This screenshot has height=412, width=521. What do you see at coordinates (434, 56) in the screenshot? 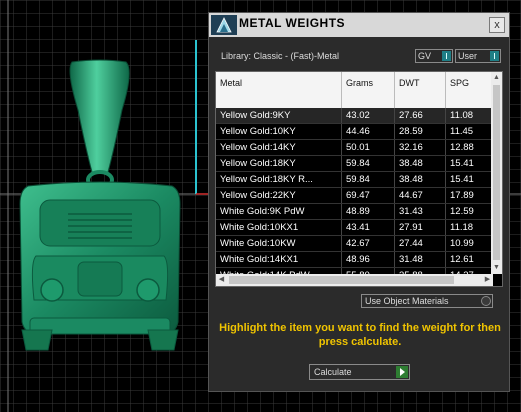
I see `gv-toggle: GV` at bounding box center [434, 56].